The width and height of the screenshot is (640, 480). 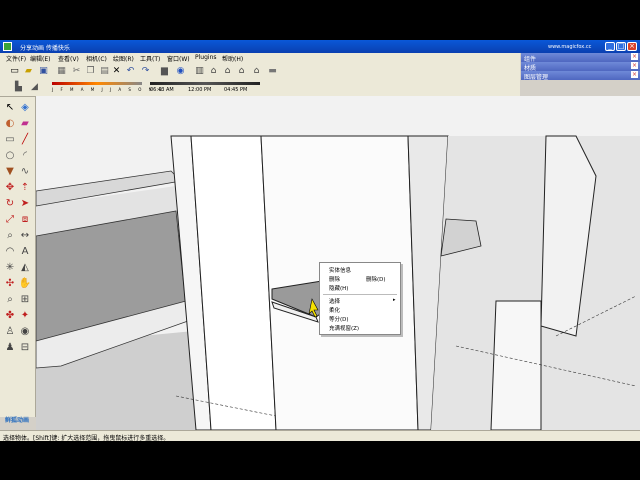 I want to click on context-hide: 隐藏(H), so click(x=338, y=288).